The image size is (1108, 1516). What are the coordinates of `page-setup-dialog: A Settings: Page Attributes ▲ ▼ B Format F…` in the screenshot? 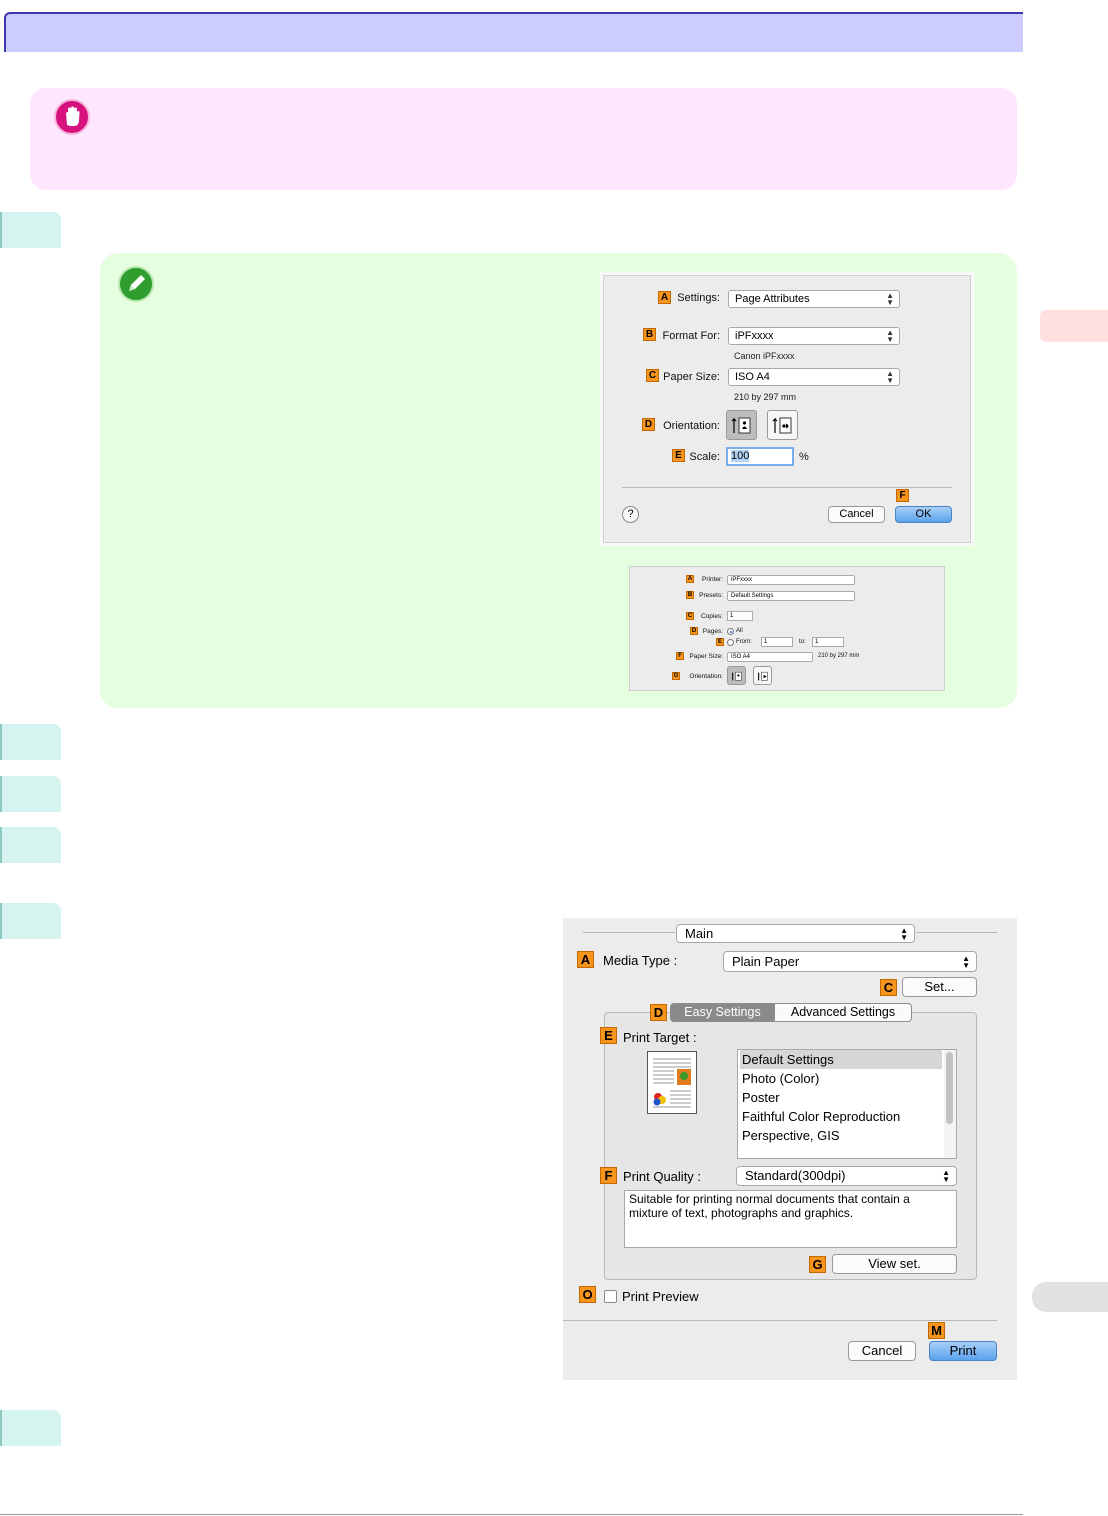 It's located at (787, 409).